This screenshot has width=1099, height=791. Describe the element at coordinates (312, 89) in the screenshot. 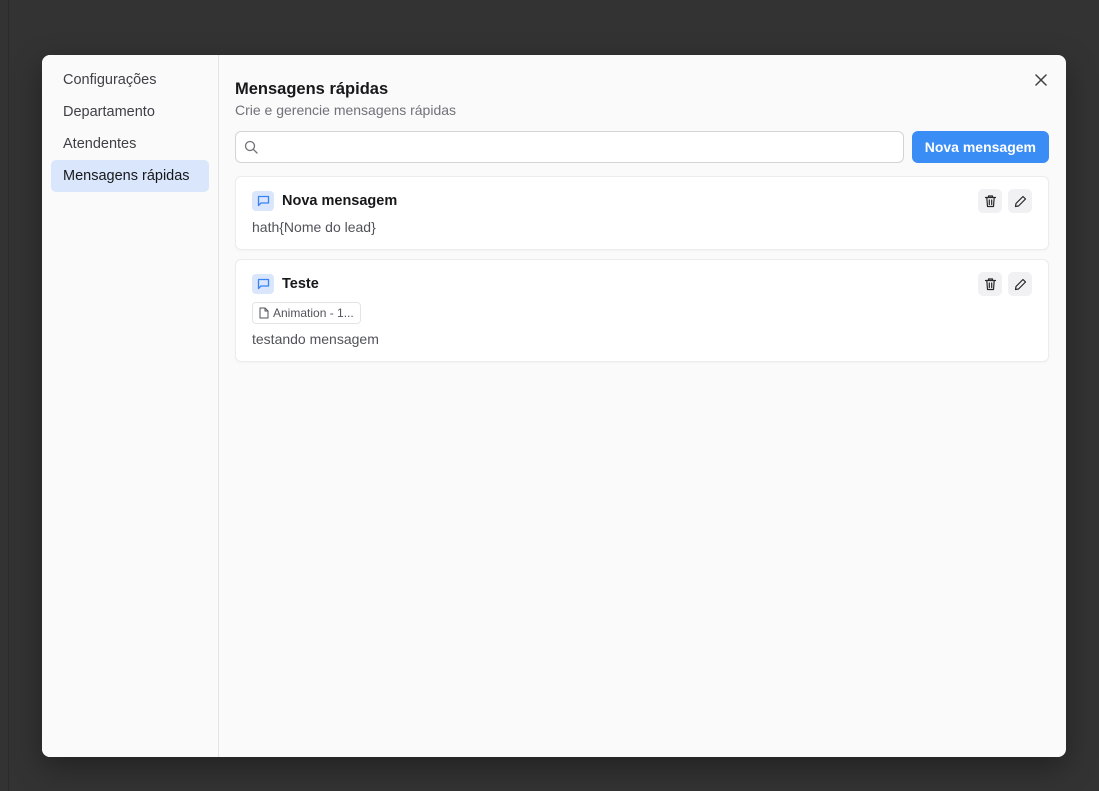

I see `page-title: Mensagens rápidas` at that location.